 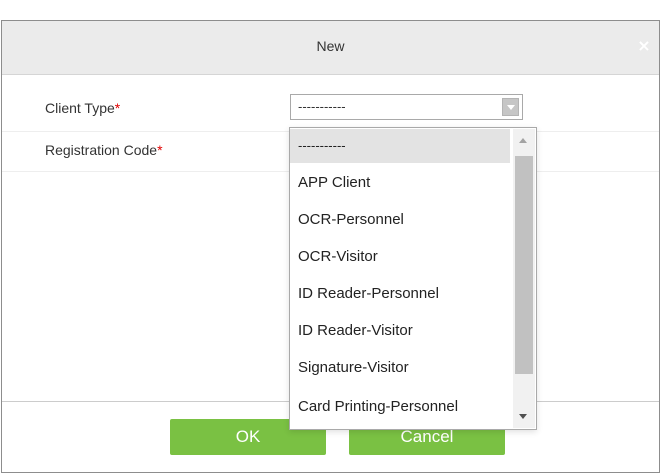 I want to click on registration-code-label: Registration Code*, so click(x=104, y=150).